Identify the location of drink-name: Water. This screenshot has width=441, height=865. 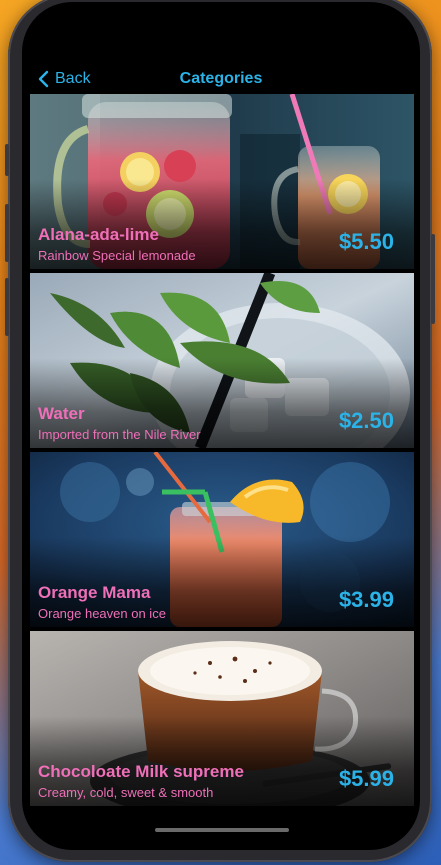
(61, 413).